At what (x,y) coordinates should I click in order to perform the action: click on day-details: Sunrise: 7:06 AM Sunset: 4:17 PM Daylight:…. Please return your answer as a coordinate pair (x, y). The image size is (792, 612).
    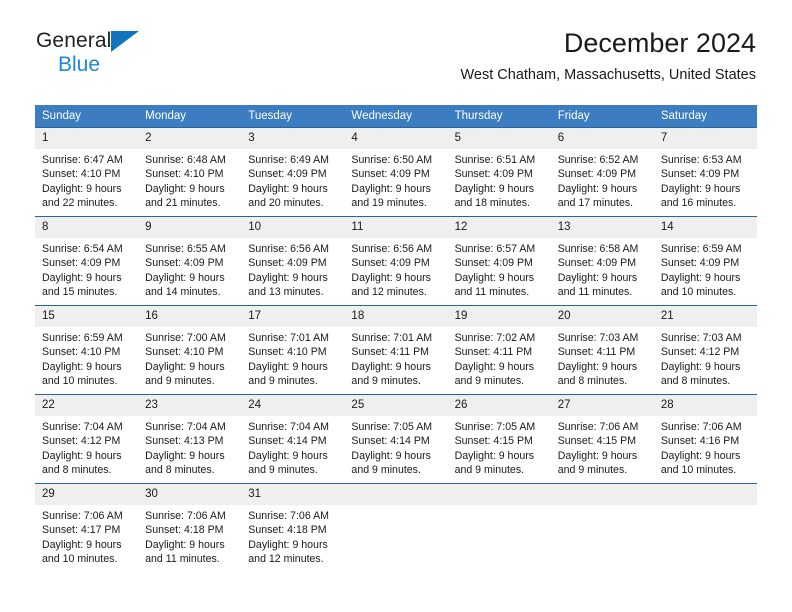
    Looking at the image, I should click on (86, 535).